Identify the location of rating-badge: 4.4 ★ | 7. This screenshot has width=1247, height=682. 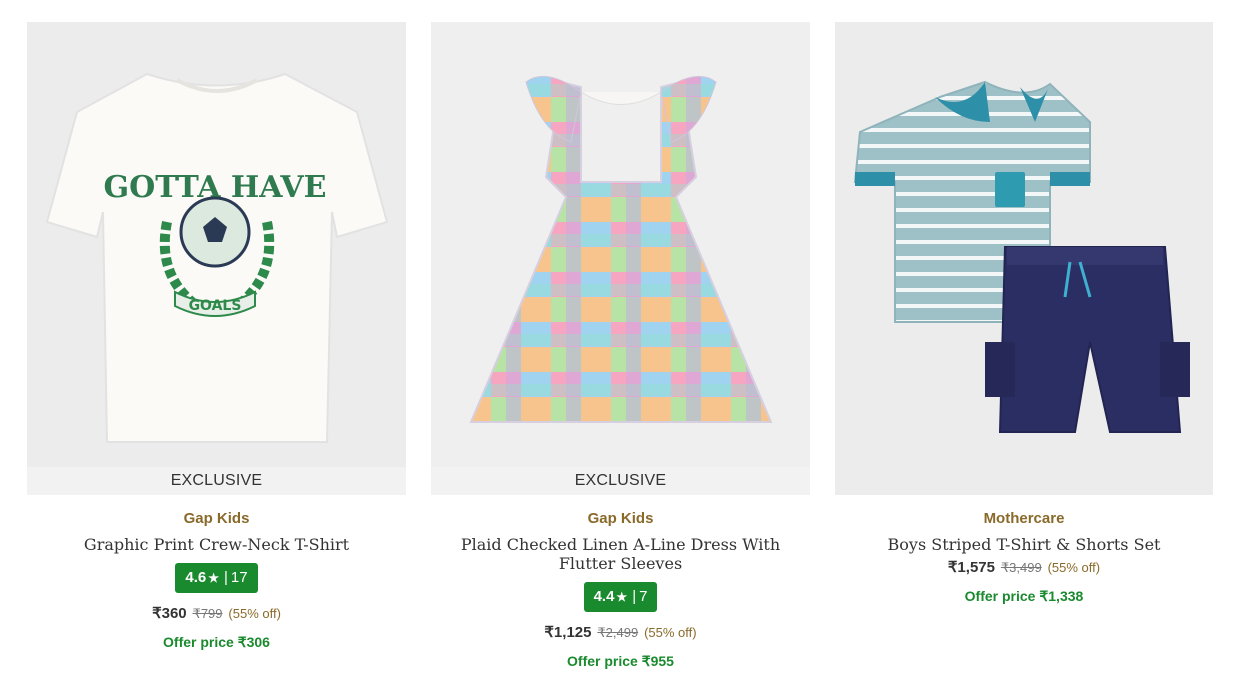
(620, 597).